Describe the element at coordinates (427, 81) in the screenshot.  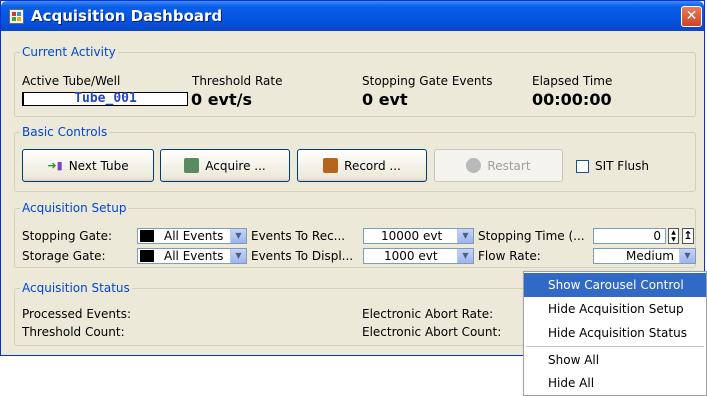
I see `stopping-gate-events-label: Stopping Gate Events` at that location.